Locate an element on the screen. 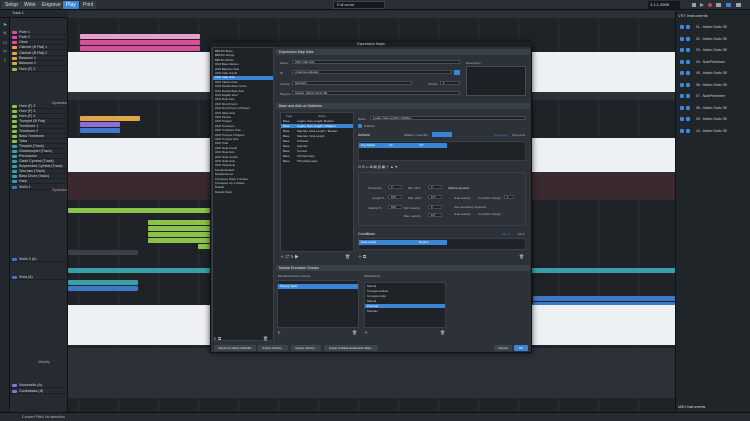 The image size is (750, 421). expression-map-item: HSO Trombone Solo is located at coordinates (243, 131).